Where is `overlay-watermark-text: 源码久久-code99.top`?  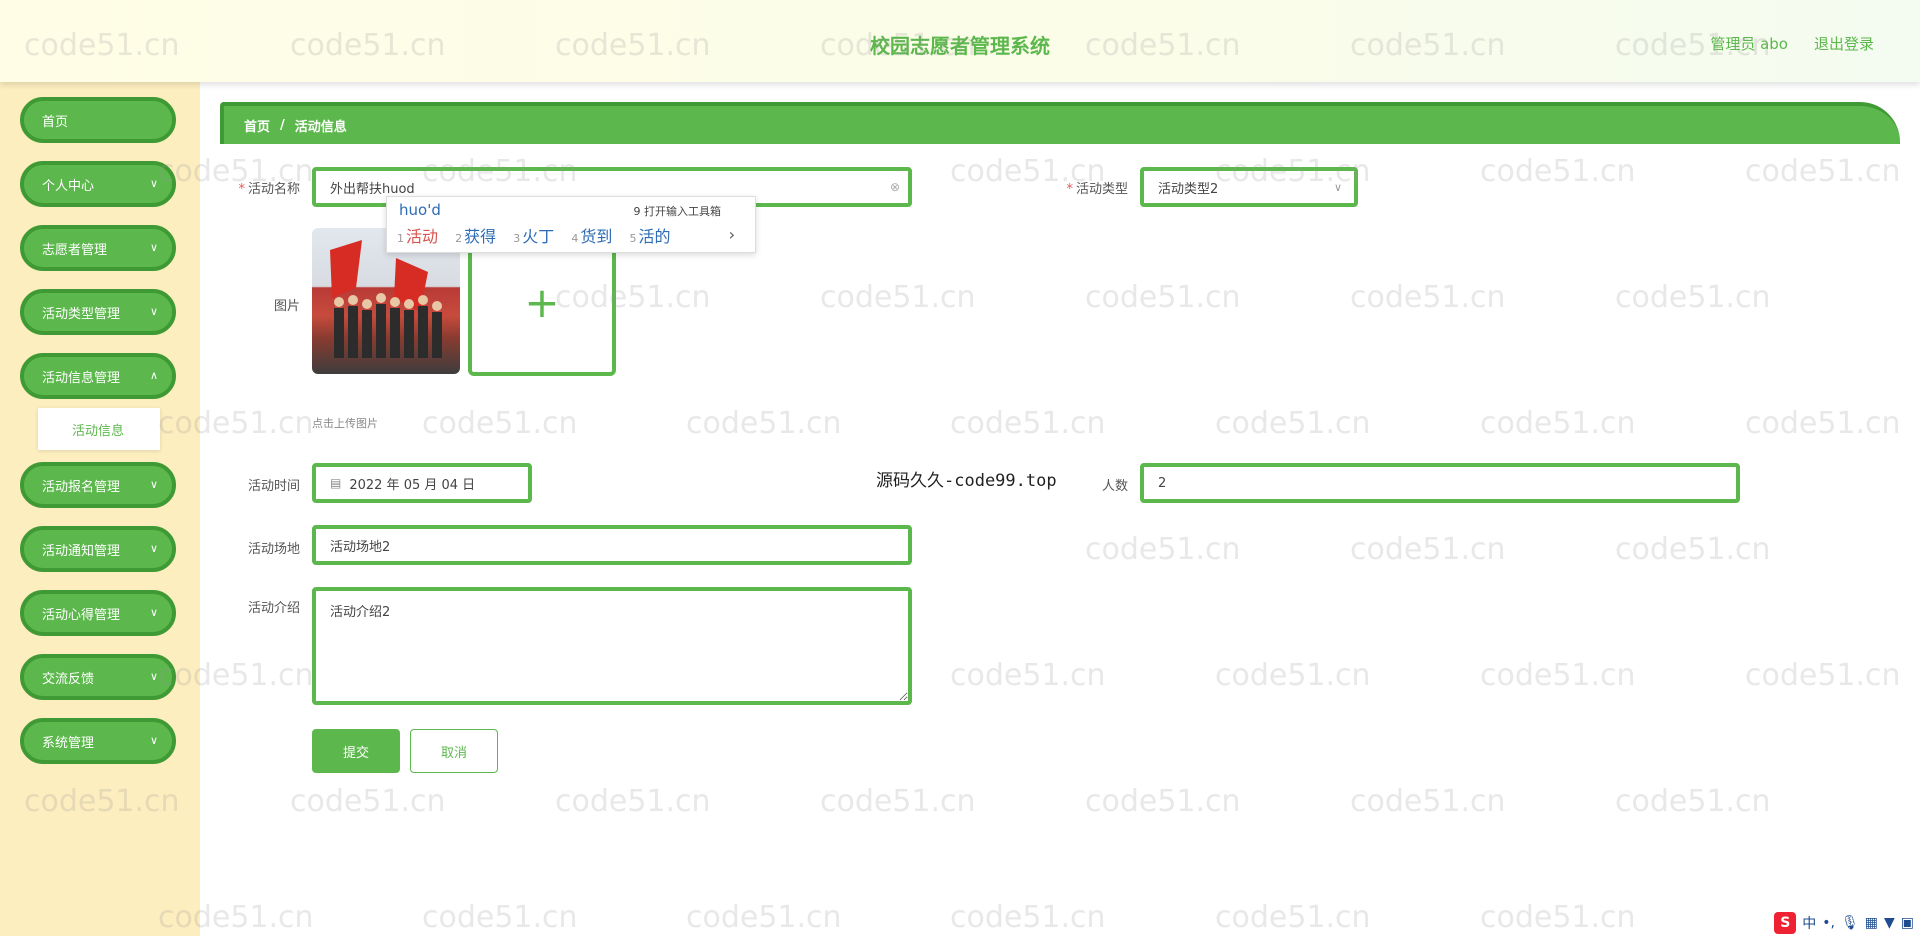 overlay-watermark-text: 源码久久-code99.top is located at coordinates (966, 481).